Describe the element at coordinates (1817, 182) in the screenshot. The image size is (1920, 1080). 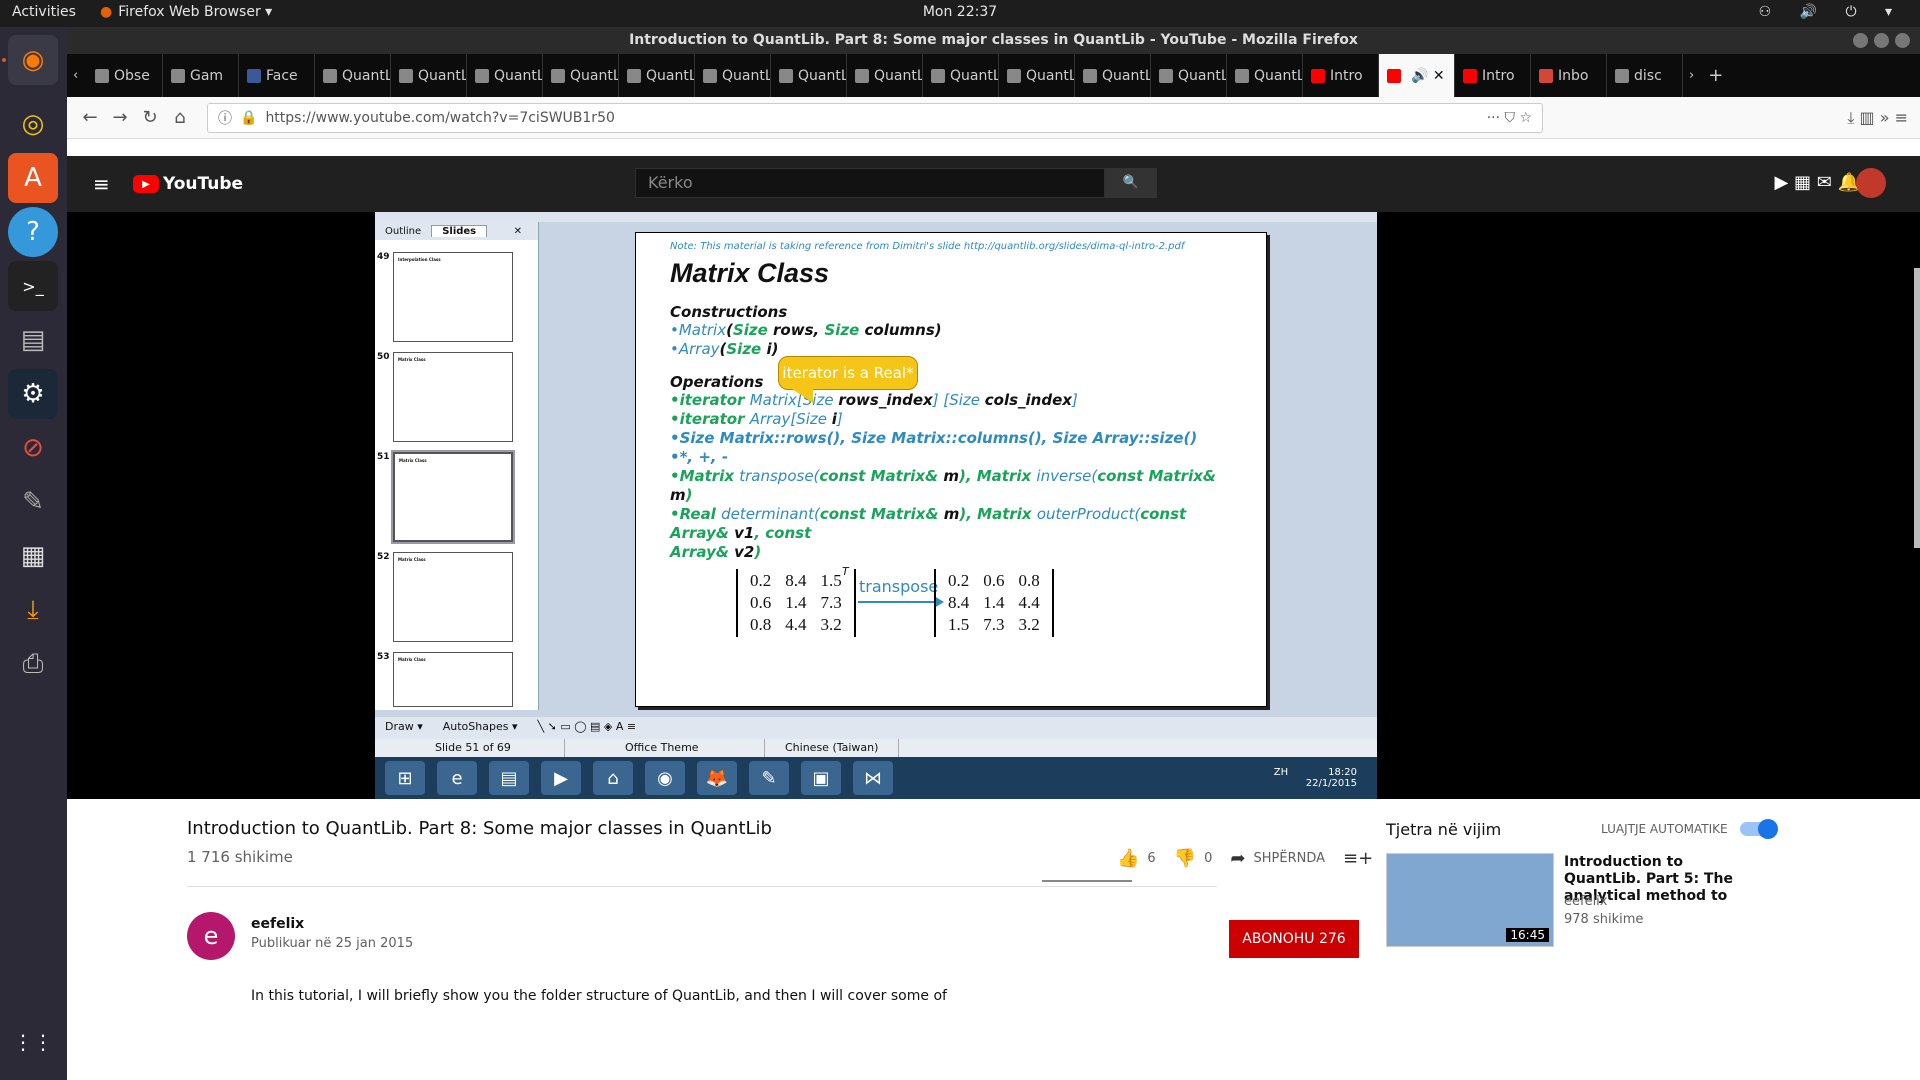
I see `header-icons: ▶ ▦ ✉ 🔔` at that location.